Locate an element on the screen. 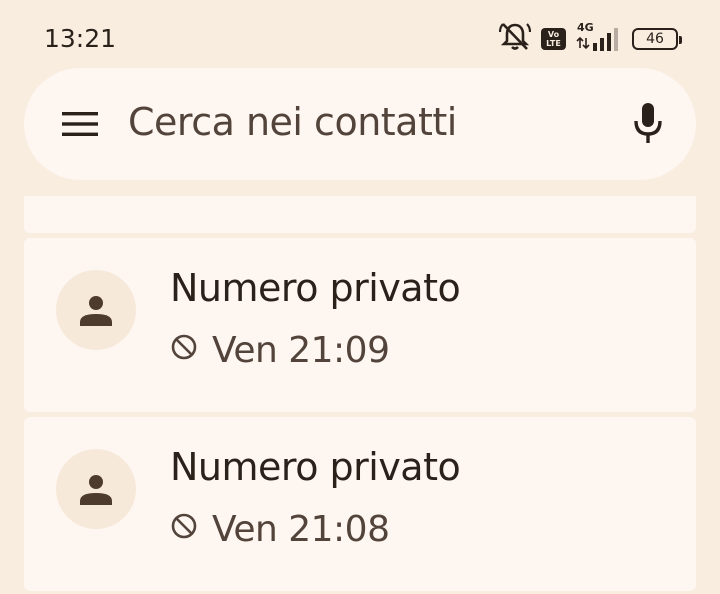 The height and width of the screenshot is (594, 720). status-icons: Vo LTE 4G 46 is located at coordinates (590, 38).